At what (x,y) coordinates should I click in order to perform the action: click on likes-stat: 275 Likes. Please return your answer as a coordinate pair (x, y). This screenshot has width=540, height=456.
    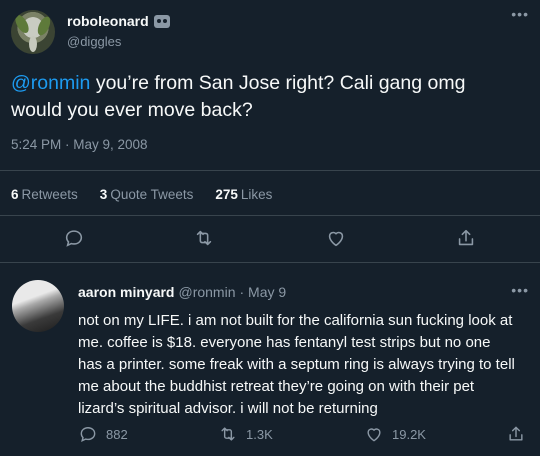
    Looking at the image, I should click on (243, 194).